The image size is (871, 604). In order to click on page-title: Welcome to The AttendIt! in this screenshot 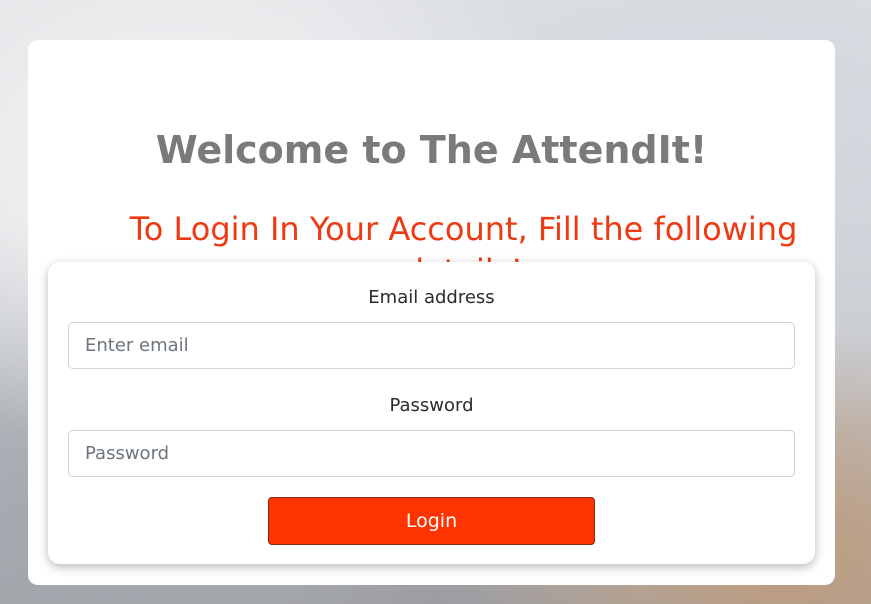, I will do `click(431, 150)`.